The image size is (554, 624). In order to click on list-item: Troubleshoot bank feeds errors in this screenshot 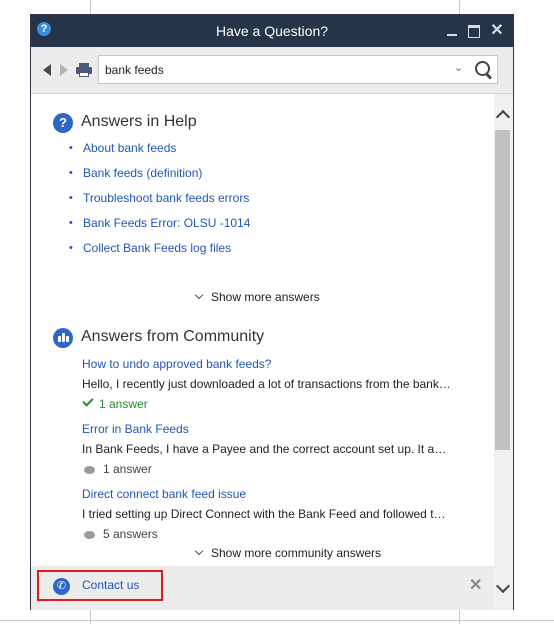, I will do `click(159, 198)`.